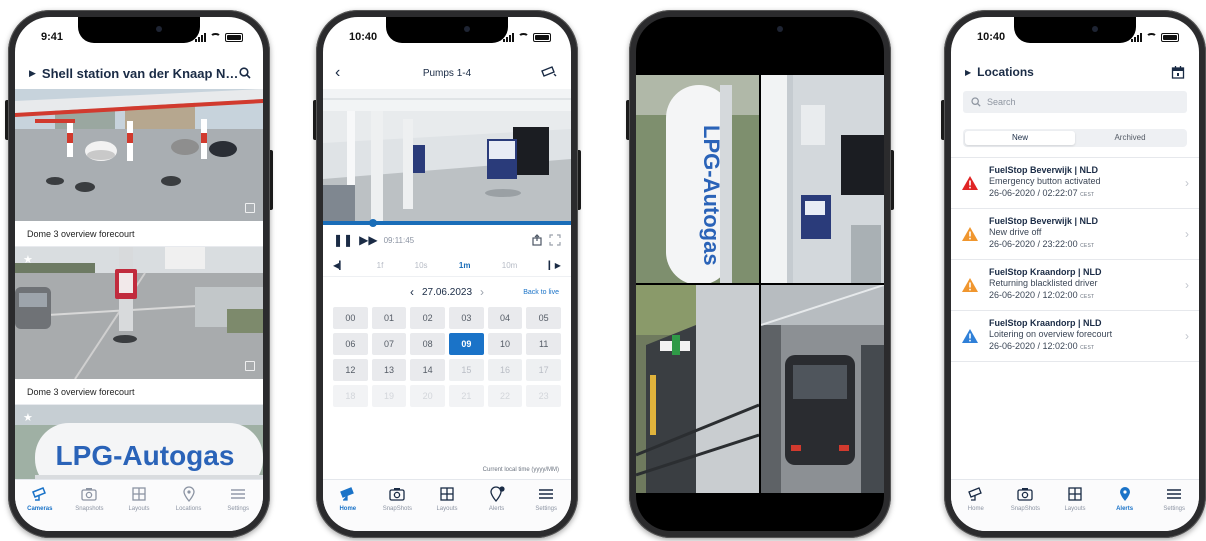  What do you see at coordinates (189, 508) in the screenshot?
I see `tab-locations: Locations` at bounding box center [189, 508].